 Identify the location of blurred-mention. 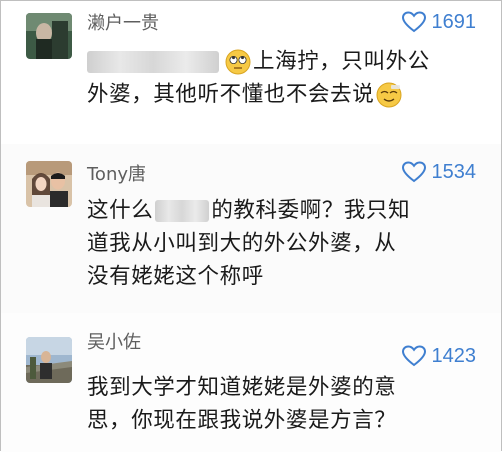
(153, 61).